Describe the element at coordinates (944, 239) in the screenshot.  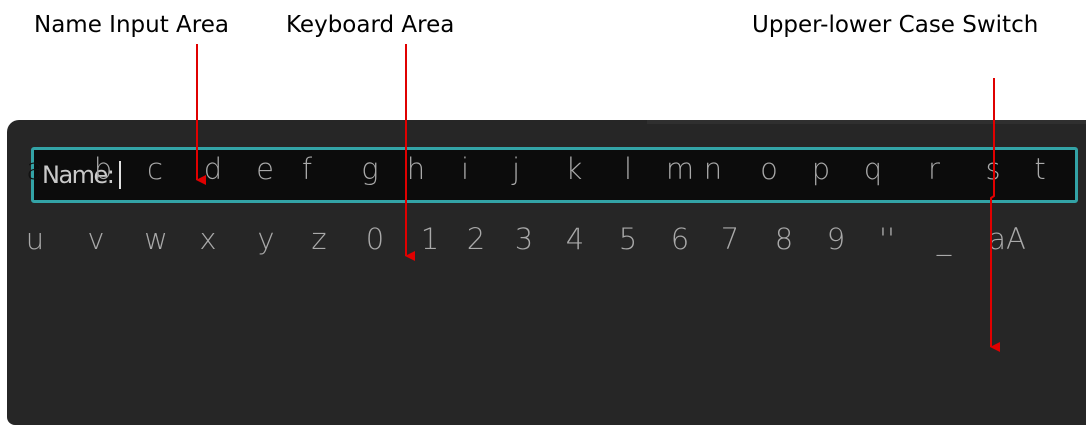
I see `key-underscore: _` at that location.